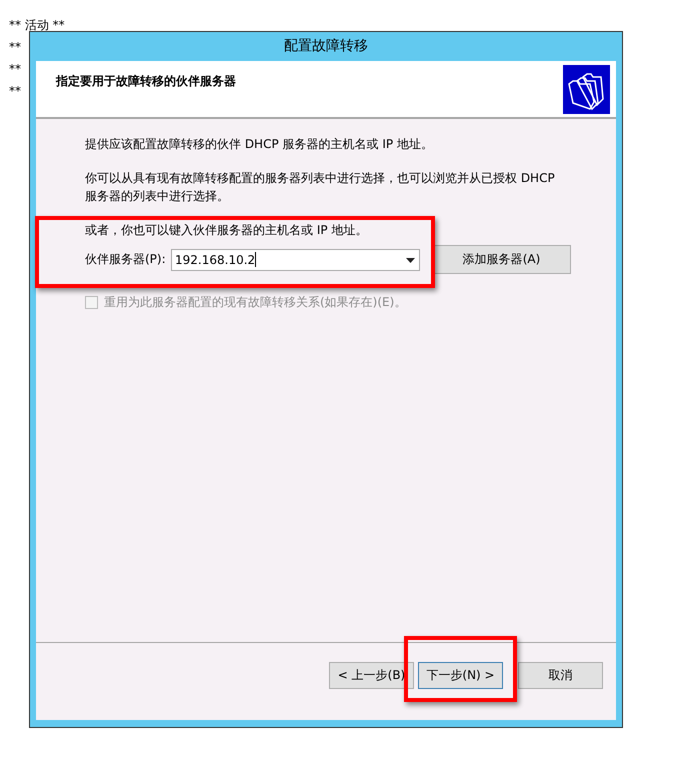 The image size is (698, 765). Describe the element at coordinates (320, 187) in the screenshot. I see `instruction-text: 你可以从具有现有故障转移配置的服务器列表中进行选择，也可以浏览并从已授权 DHCP 服务器的列表中进行选择。` at that location.